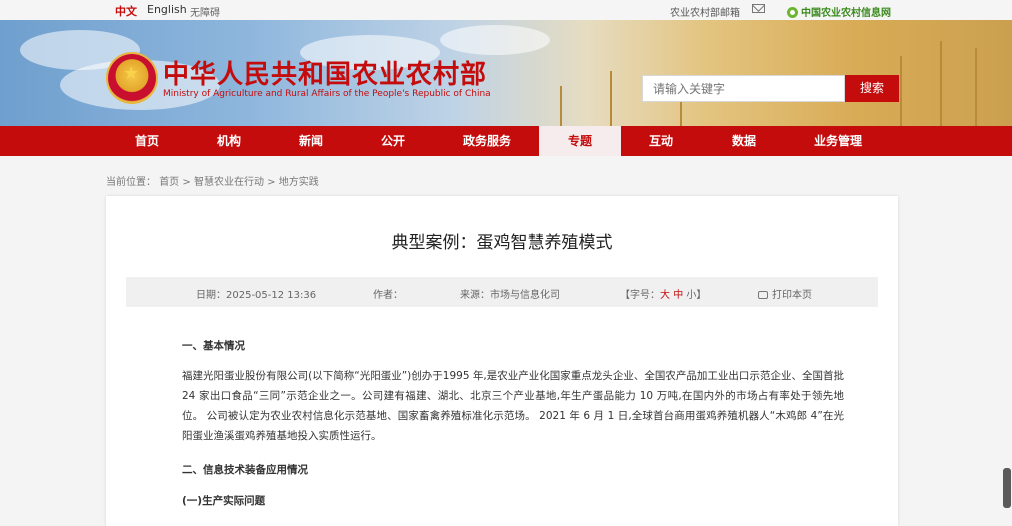 This screenshot has width=1012, height=526. Describe the element at coordinates (388, 295) in the screenshot. I see `article-author: 作者：` at that location.